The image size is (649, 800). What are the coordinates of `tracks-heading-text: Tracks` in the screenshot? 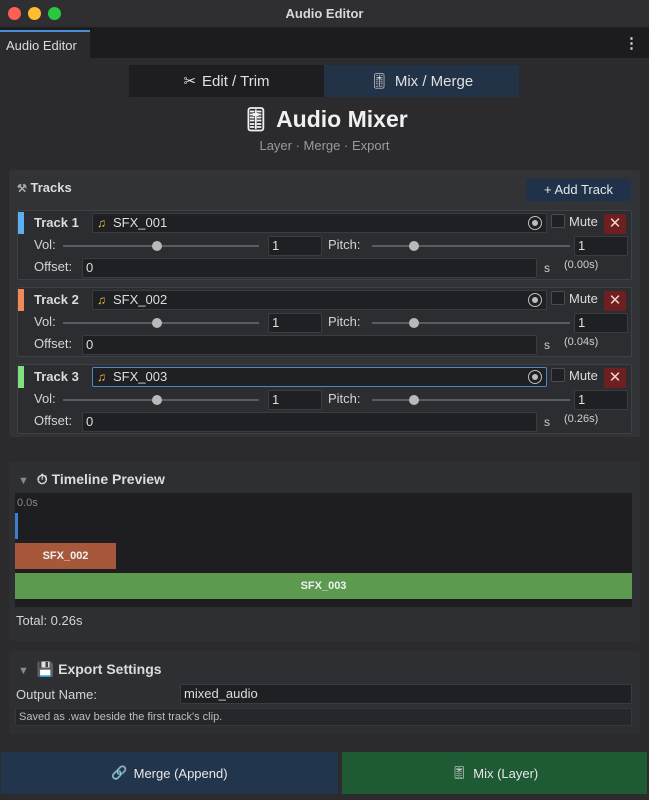 It's located at (51, 187).